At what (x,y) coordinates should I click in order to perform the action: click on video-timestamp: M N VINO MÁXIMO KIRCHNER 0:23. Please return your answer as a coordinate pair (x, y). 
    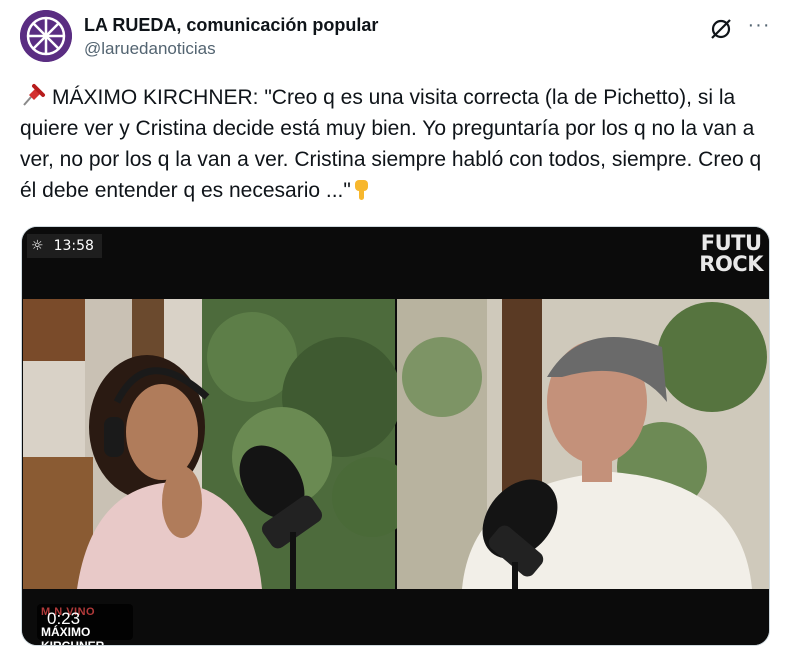
    Looking at the image, I should click on (85, 624).